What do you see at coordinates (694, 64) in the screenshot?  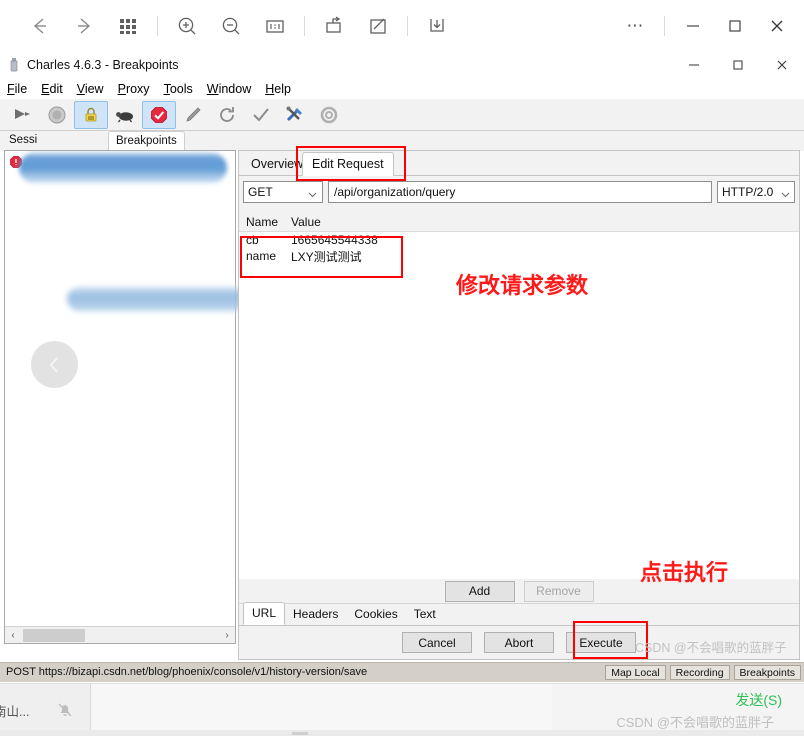 I see `charles-minimize-button` at bounding box center [694, 64].